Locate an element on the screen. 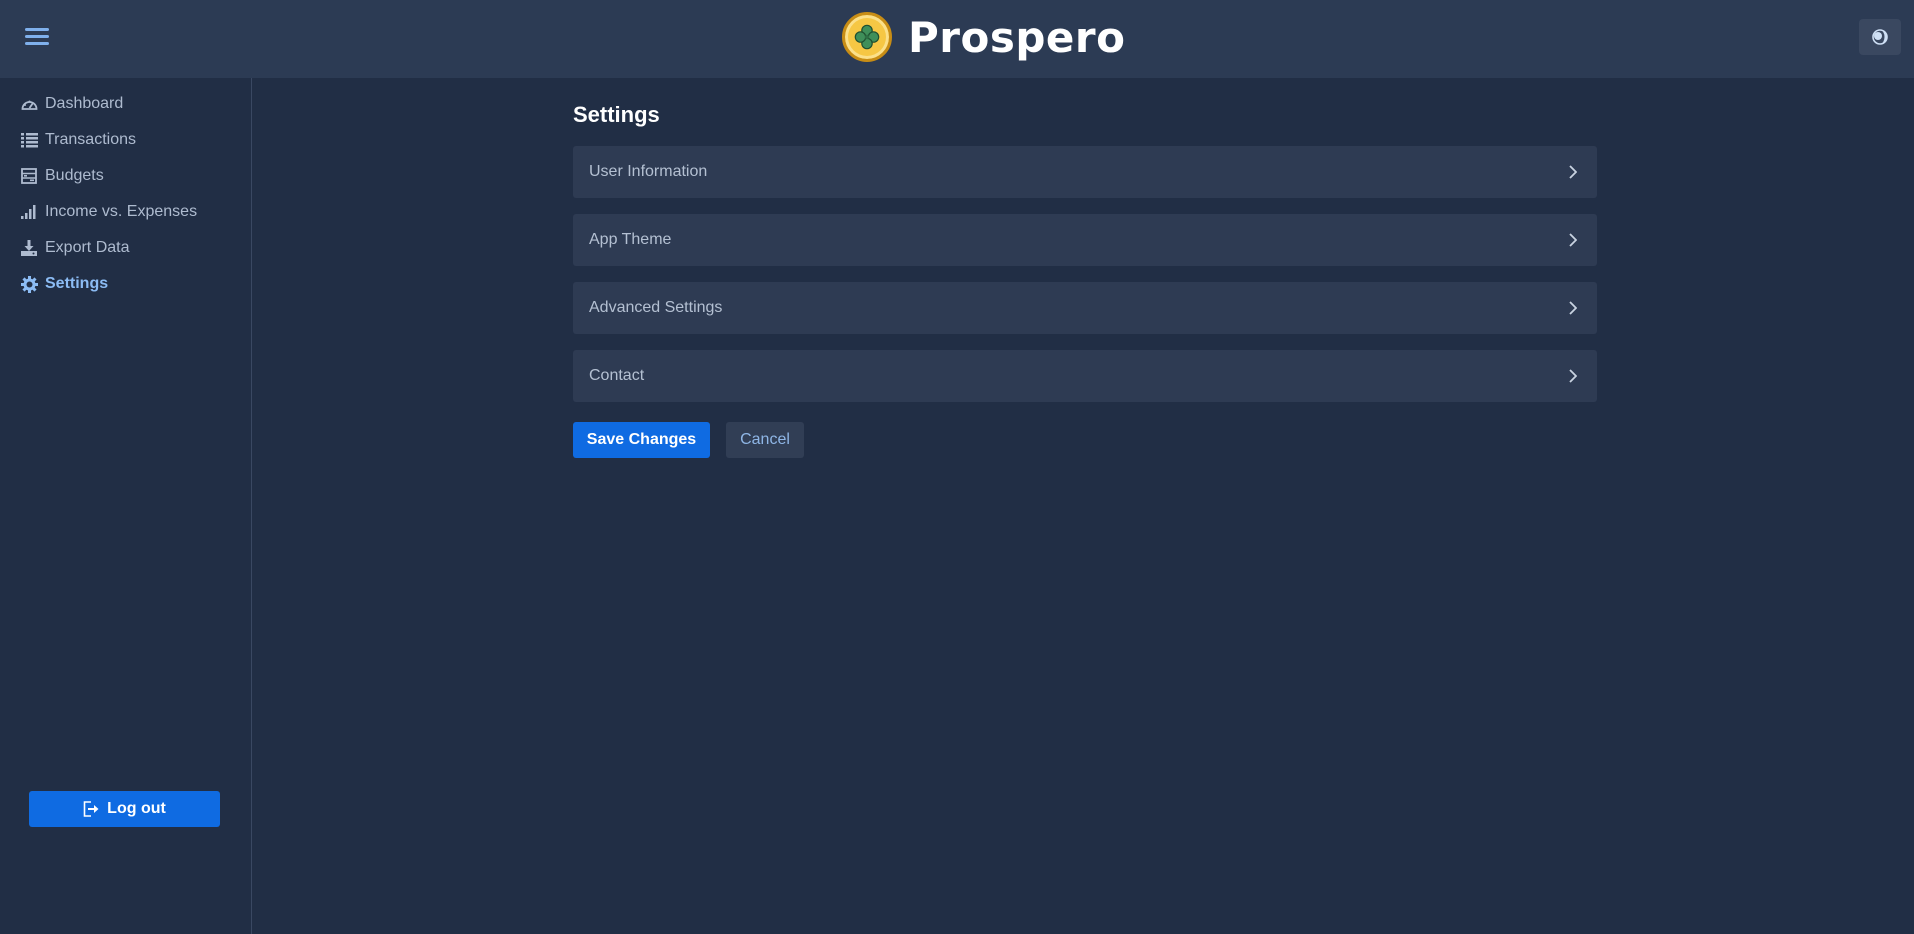 Image resolution: width=1914 pixels, height=934 pixels. speedometer-icon is located at coordinates (29, 104).